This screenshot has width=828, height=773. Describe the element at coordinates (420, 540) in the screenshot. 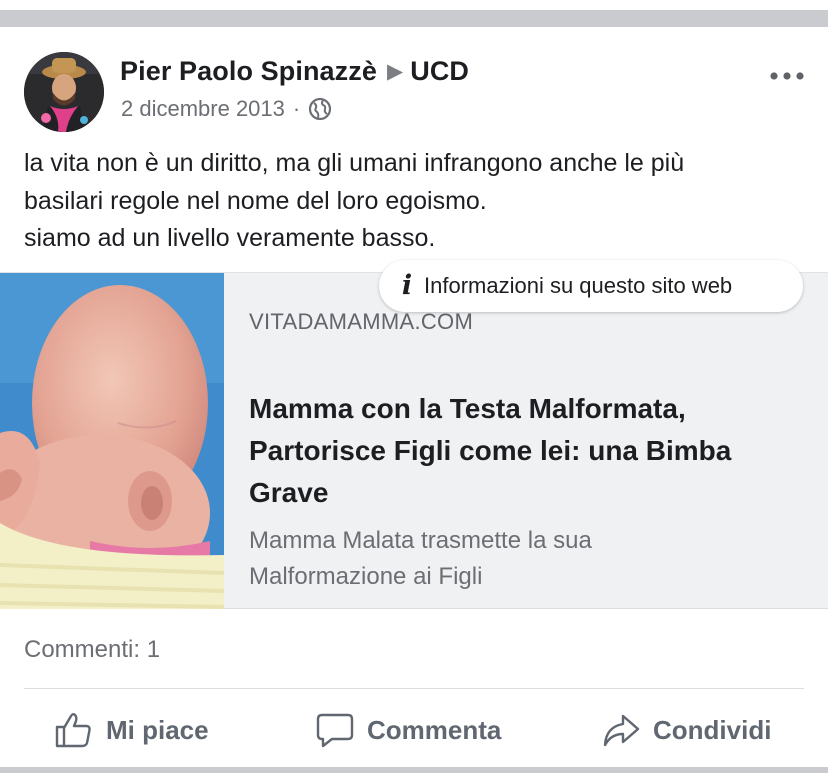

I see `link-description-line: Mamma Malata trasmette la sua` at that location.